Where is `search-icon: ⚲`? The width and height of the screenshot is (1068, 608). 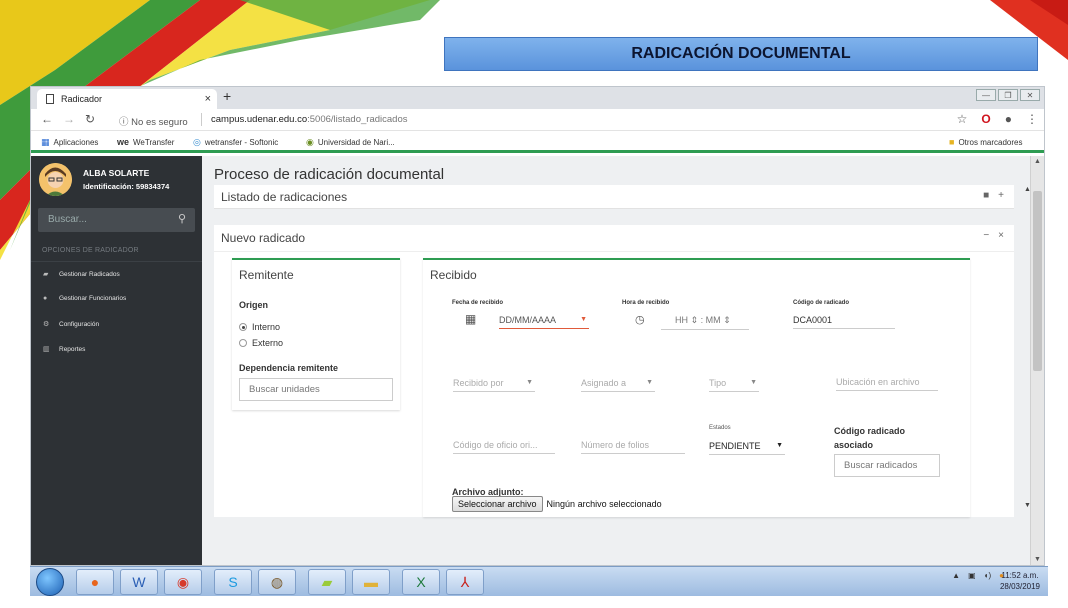 search-icon: ⚲ is located at coordinates (182, 218).